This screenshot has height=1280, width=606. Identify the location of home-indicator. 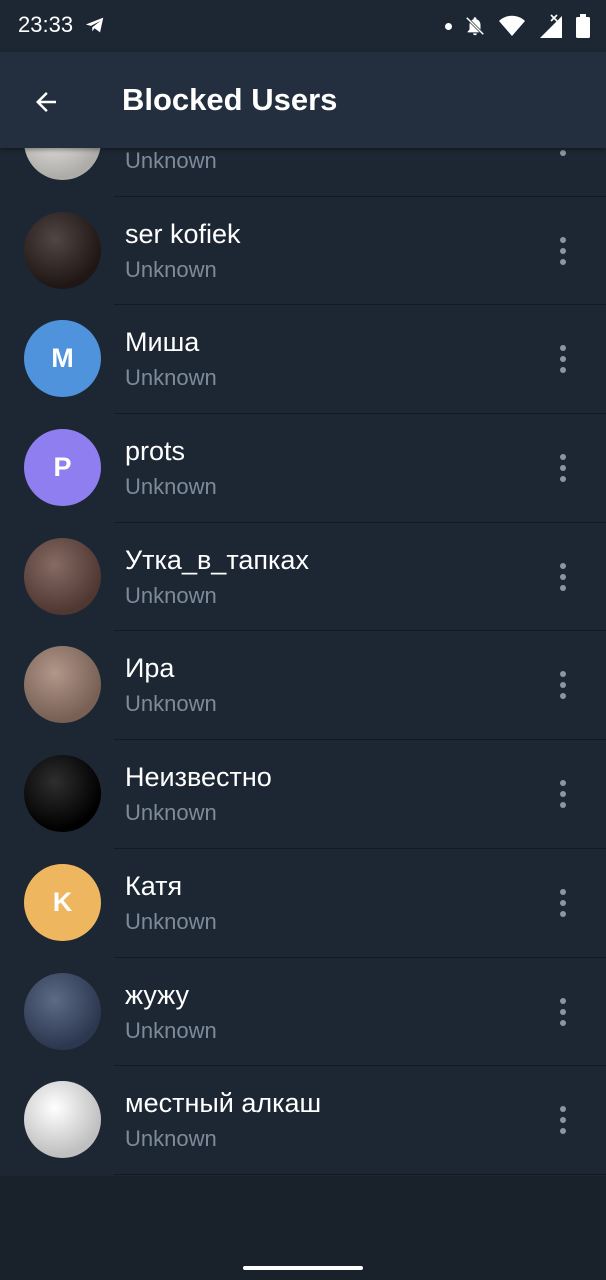
(303, 1268).